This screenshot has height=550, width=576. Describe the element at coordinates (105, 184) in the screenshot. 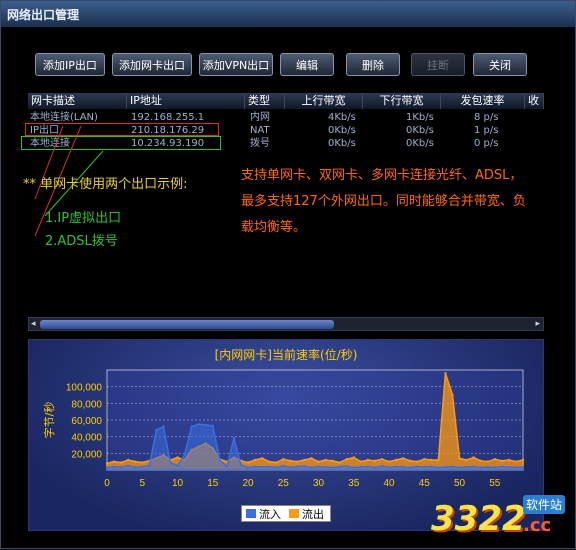

I see `example-heading: ** 单网卡使用两个出口示例:` at that location.